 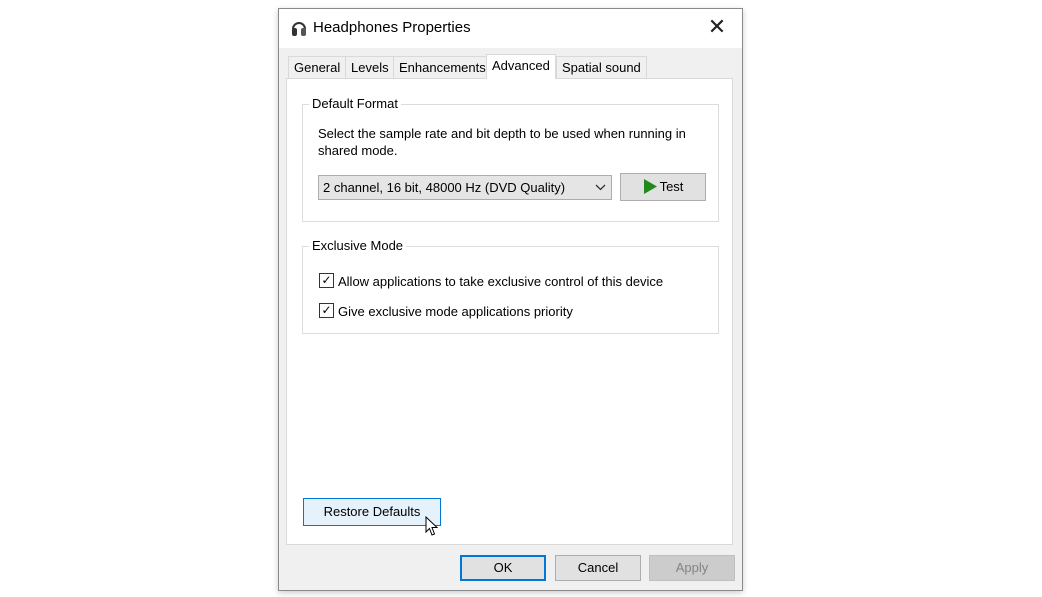 I want to click on test-button: Test, so click(x=663, y=187).